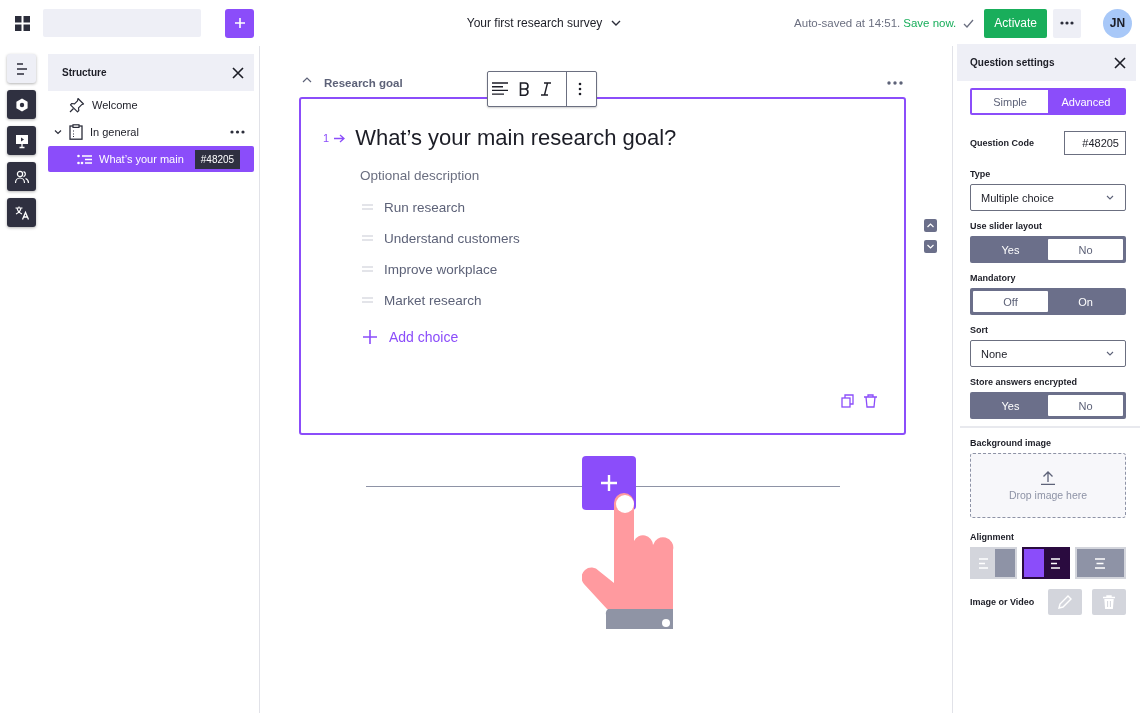 The image size is (1140, 713). I want to click on translate-icon, so click(21, 212).